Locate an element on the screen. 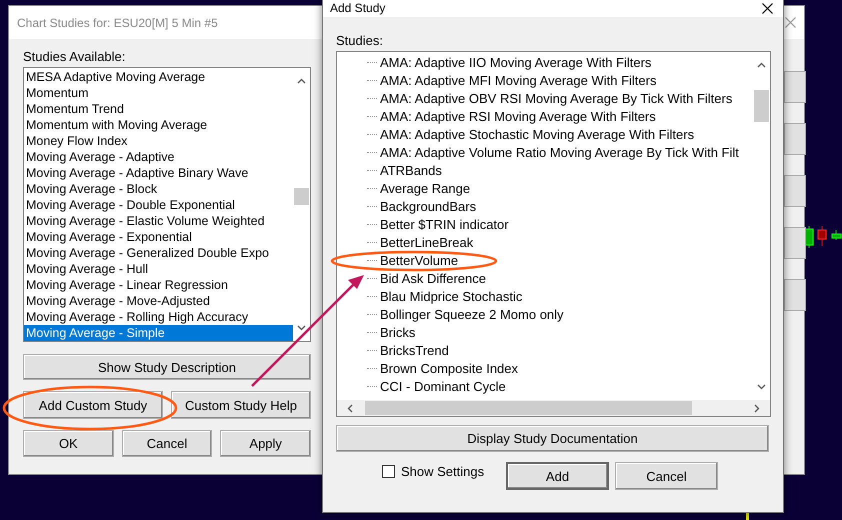 The height and width of the screenshot is (520, 842). list-item: Moving Average - Simple is located at coordinates (158, 333).